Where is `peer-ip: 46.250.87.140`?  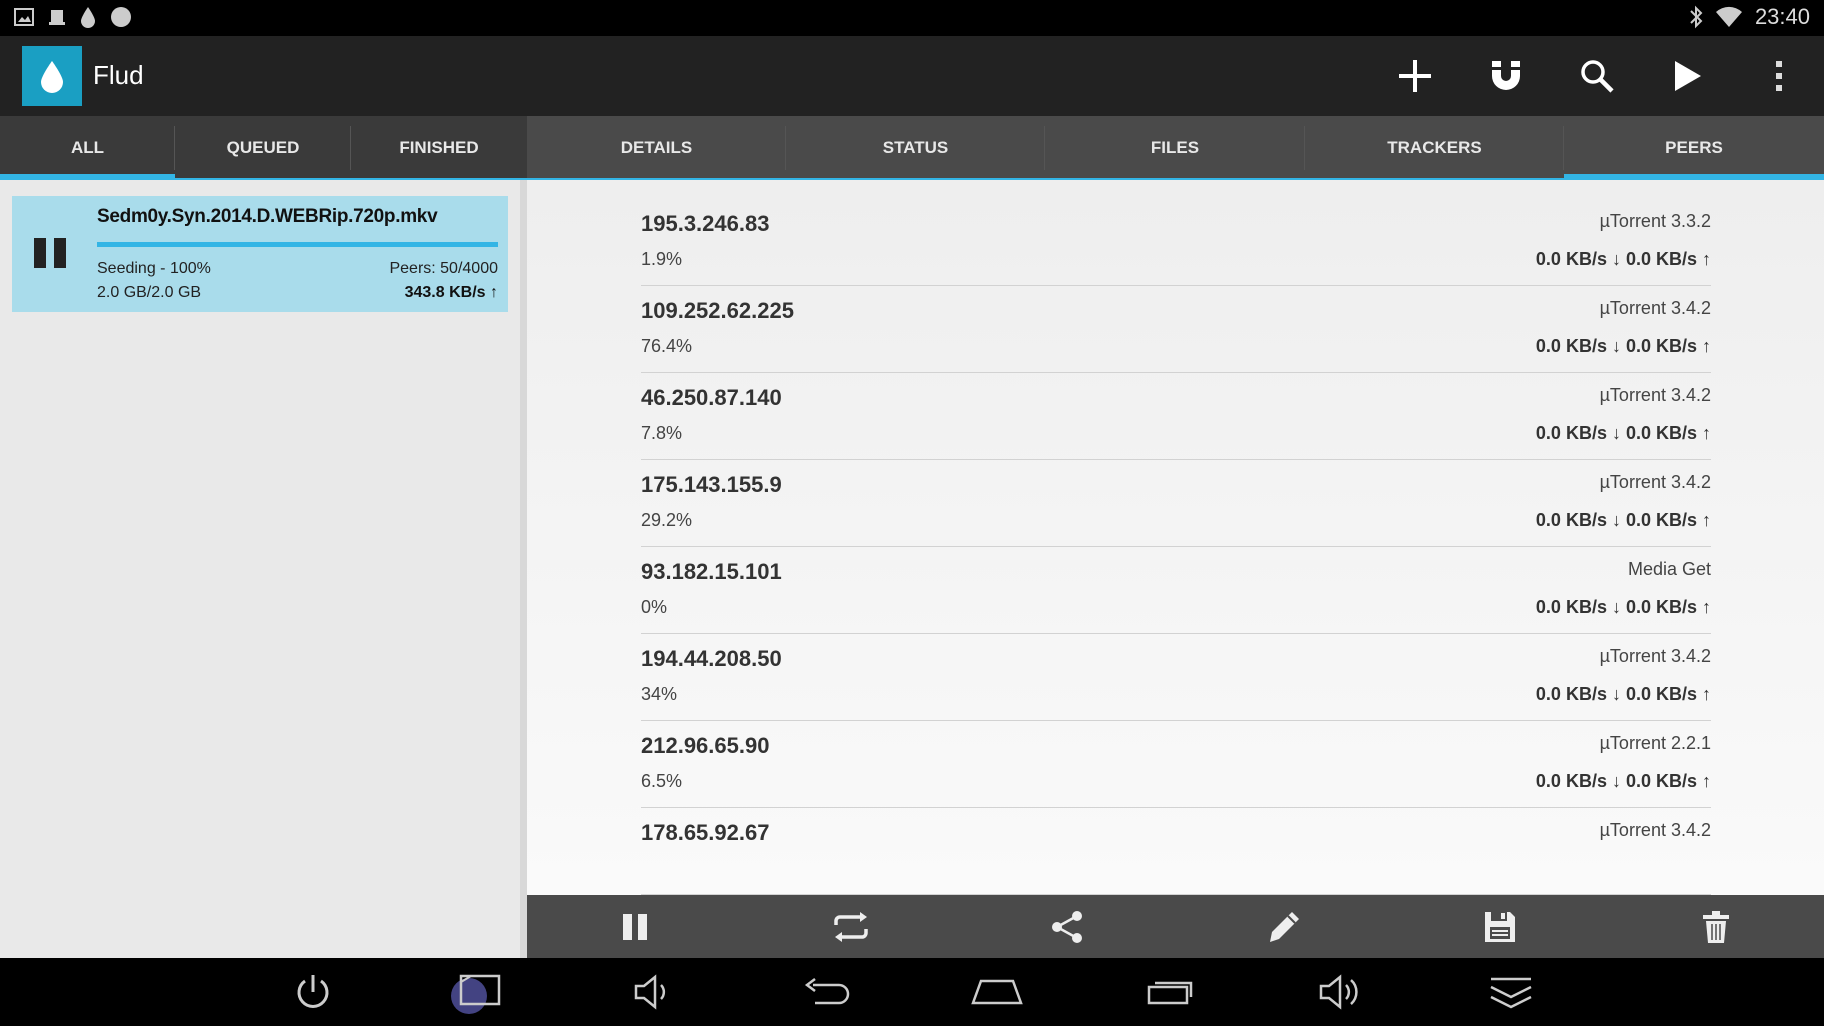 peer-ip: 46.250.87.140 is located at coordinates (711, 397).